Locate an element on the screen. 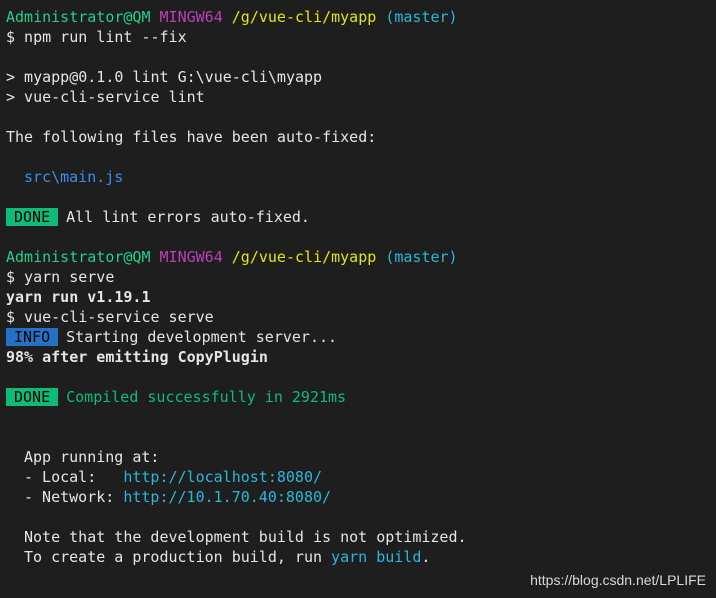 The height and width of the screenshot is (598, 716). local-url-line: - Local: http://localhost:8080/ is located at coordinates (361, 477).